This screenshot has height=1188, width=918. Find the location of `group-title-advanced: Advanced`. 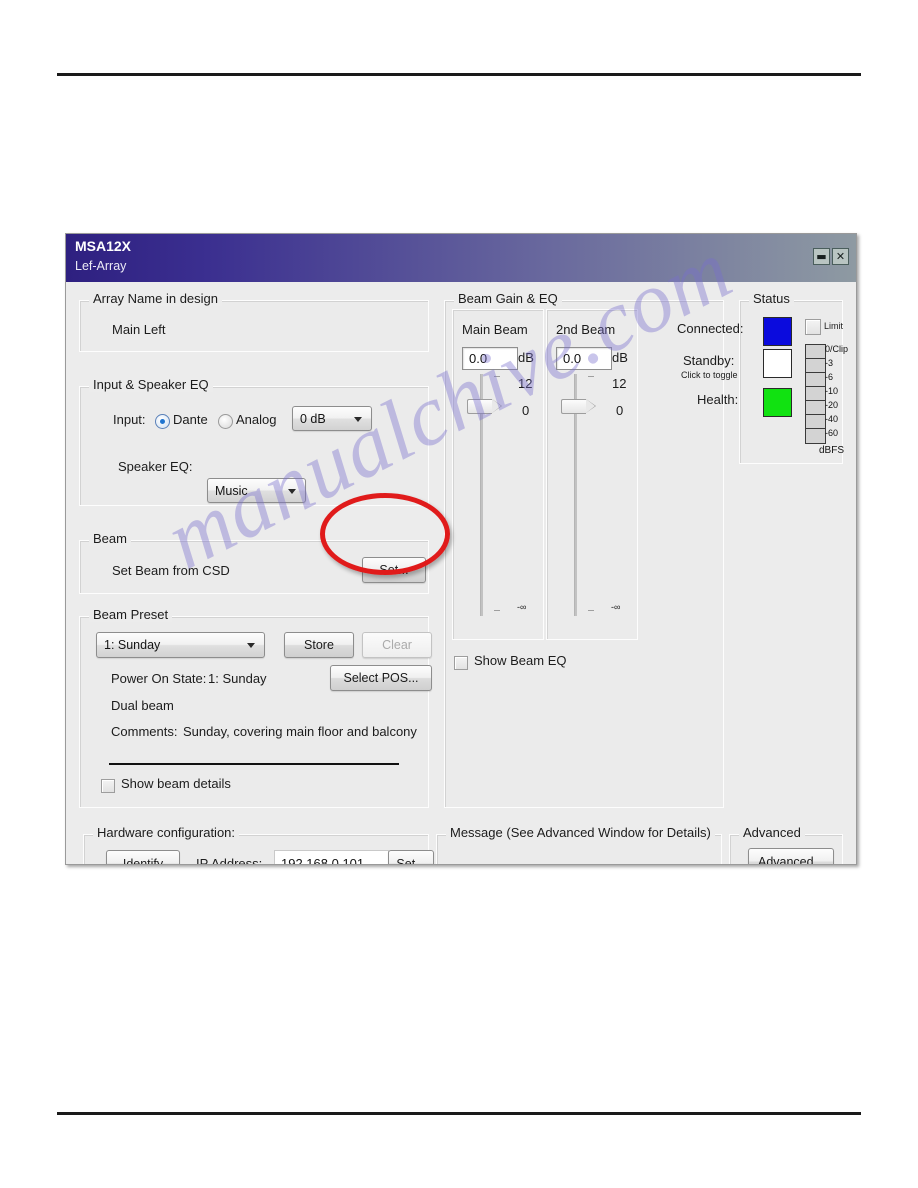

group-title-advanced: Advanced is located at coordinates (772, 832).